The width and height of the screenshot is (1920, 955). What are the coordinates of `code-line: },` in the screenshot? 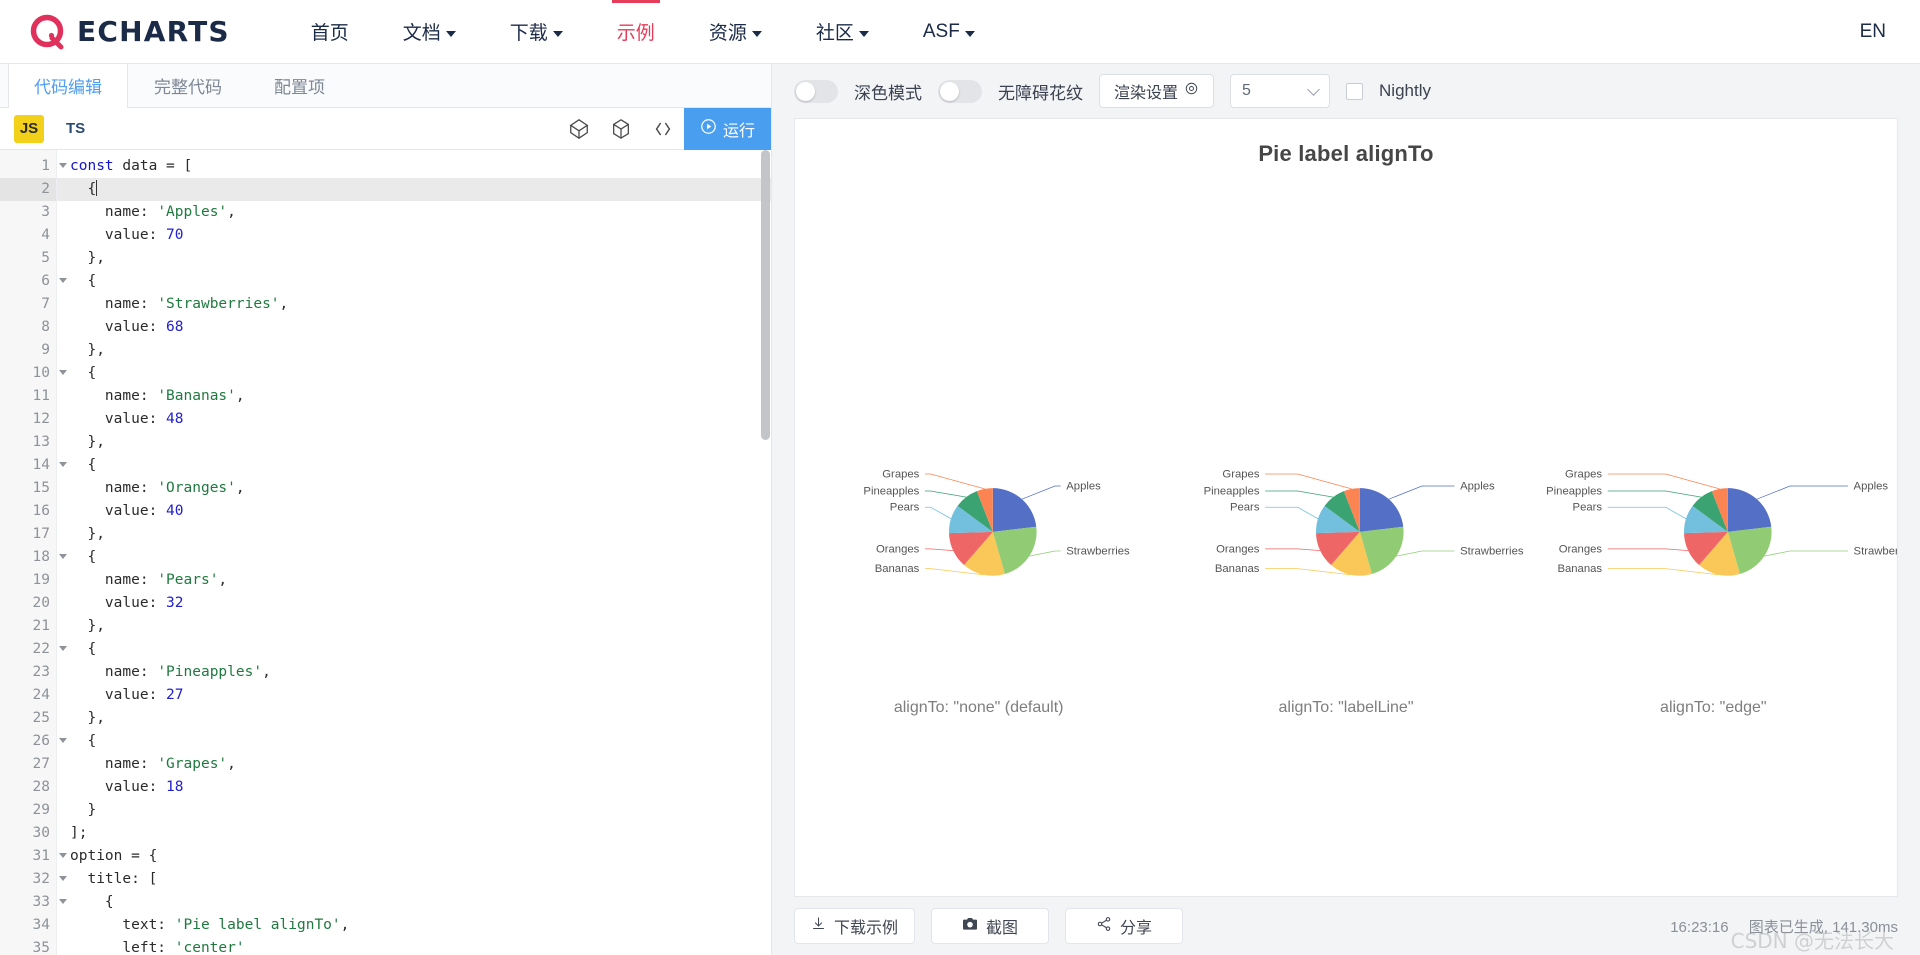 It's located at (420, 442).